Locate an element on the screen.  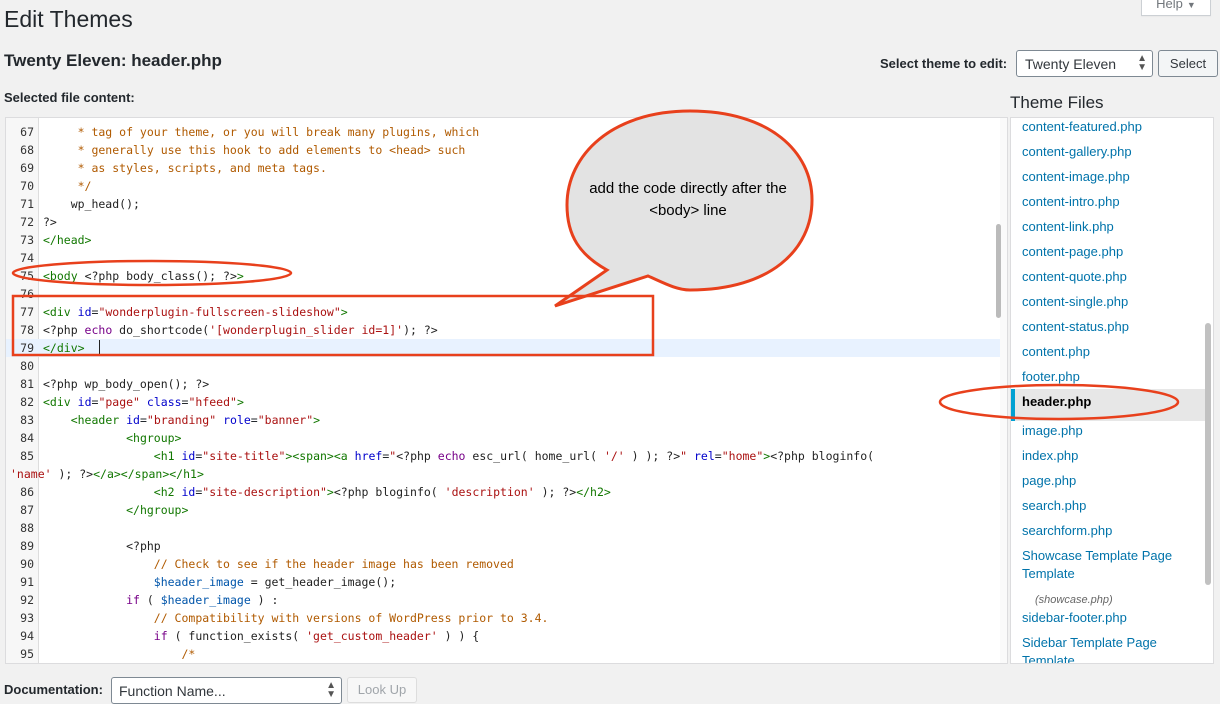
theme-file-link: content-status.php is located at coordinates (1109, 327).